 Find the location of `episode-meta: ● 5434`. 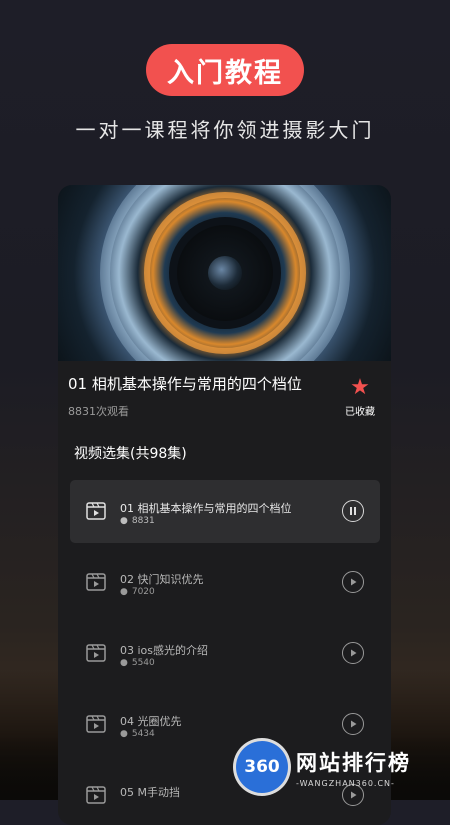

episode-meta: ● 5434 is located at coordinates (137, 734).